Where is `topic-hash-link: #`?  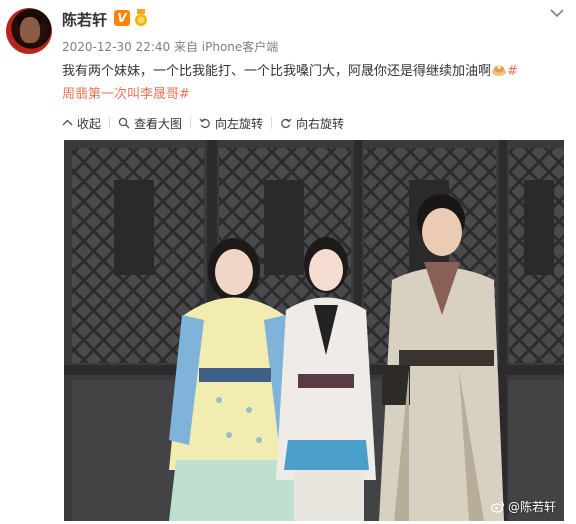 topic-hash-link: # is located at coordinates (512, 71).